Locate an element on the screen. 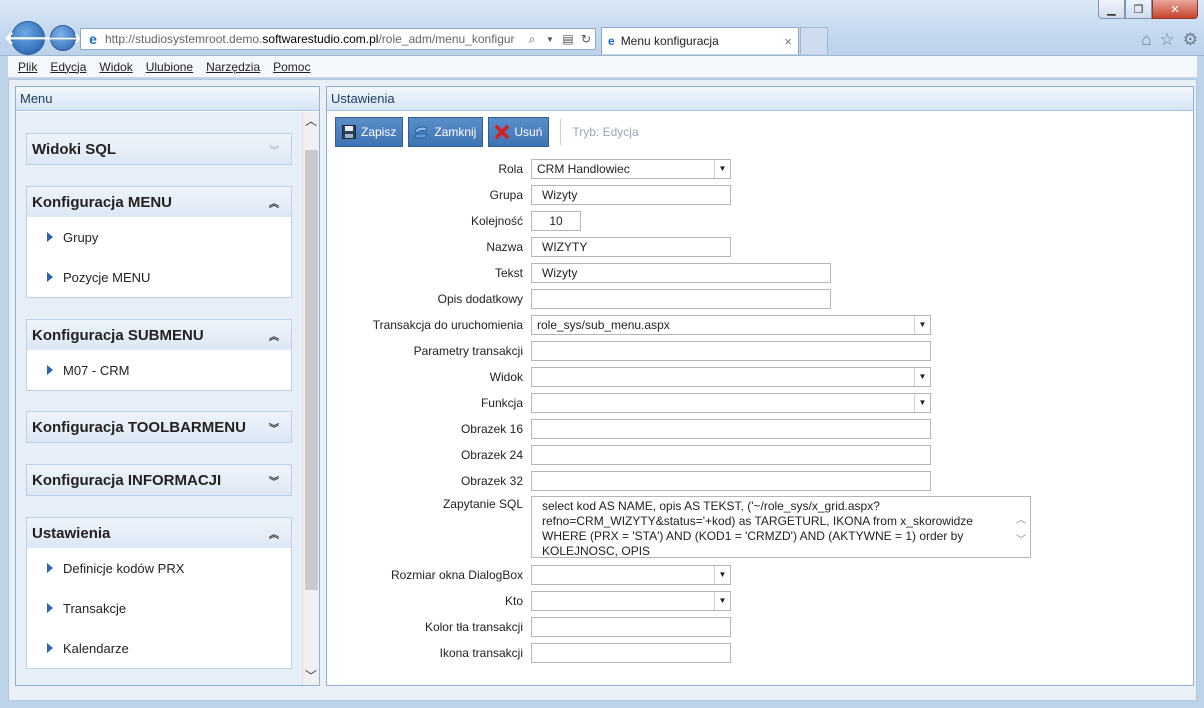 The height and width of the screenshot is (708, 1204). section-konfiguracja-toolbarmenu: Konfiguracja TOOLBARMENU ︾ is located at coordinates (159, 427).